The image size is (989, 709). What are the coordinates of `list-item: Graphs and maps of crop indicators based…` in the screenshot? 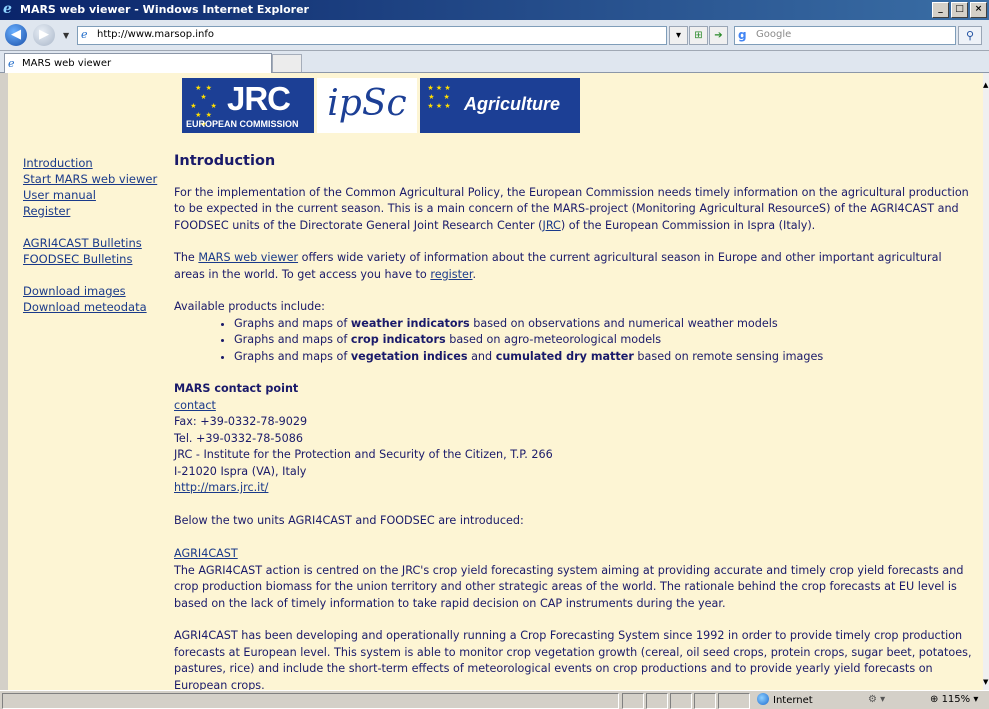 It's located at (604, 340).